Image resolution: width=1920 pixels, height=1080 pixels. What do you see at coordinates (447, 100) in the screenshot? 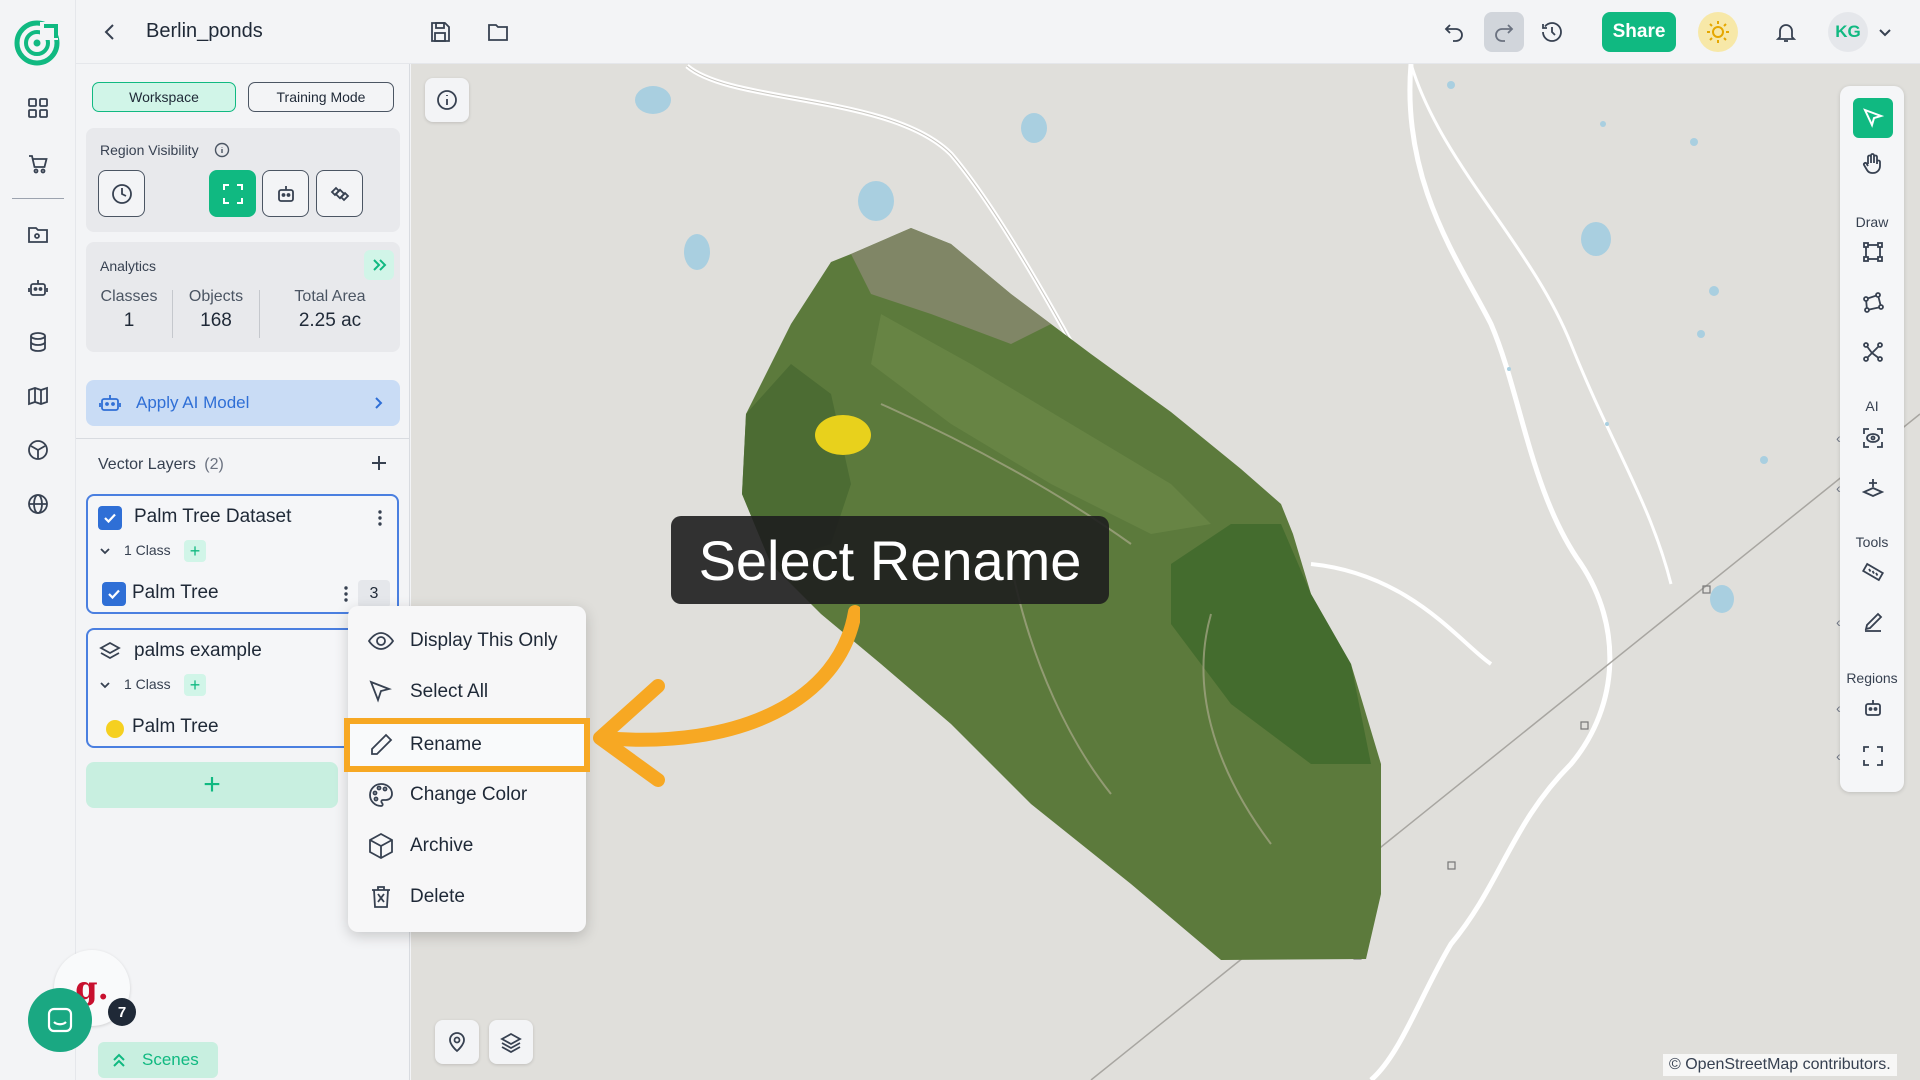
I see `info-button` at bounding box center [447, 100].